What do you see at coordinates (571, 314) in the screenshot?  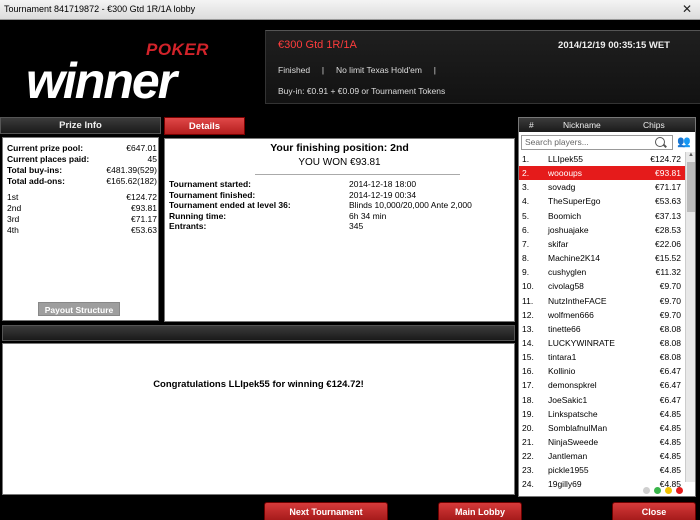 I see `player-name: wolfmen666` at bounding box center [571, 314].